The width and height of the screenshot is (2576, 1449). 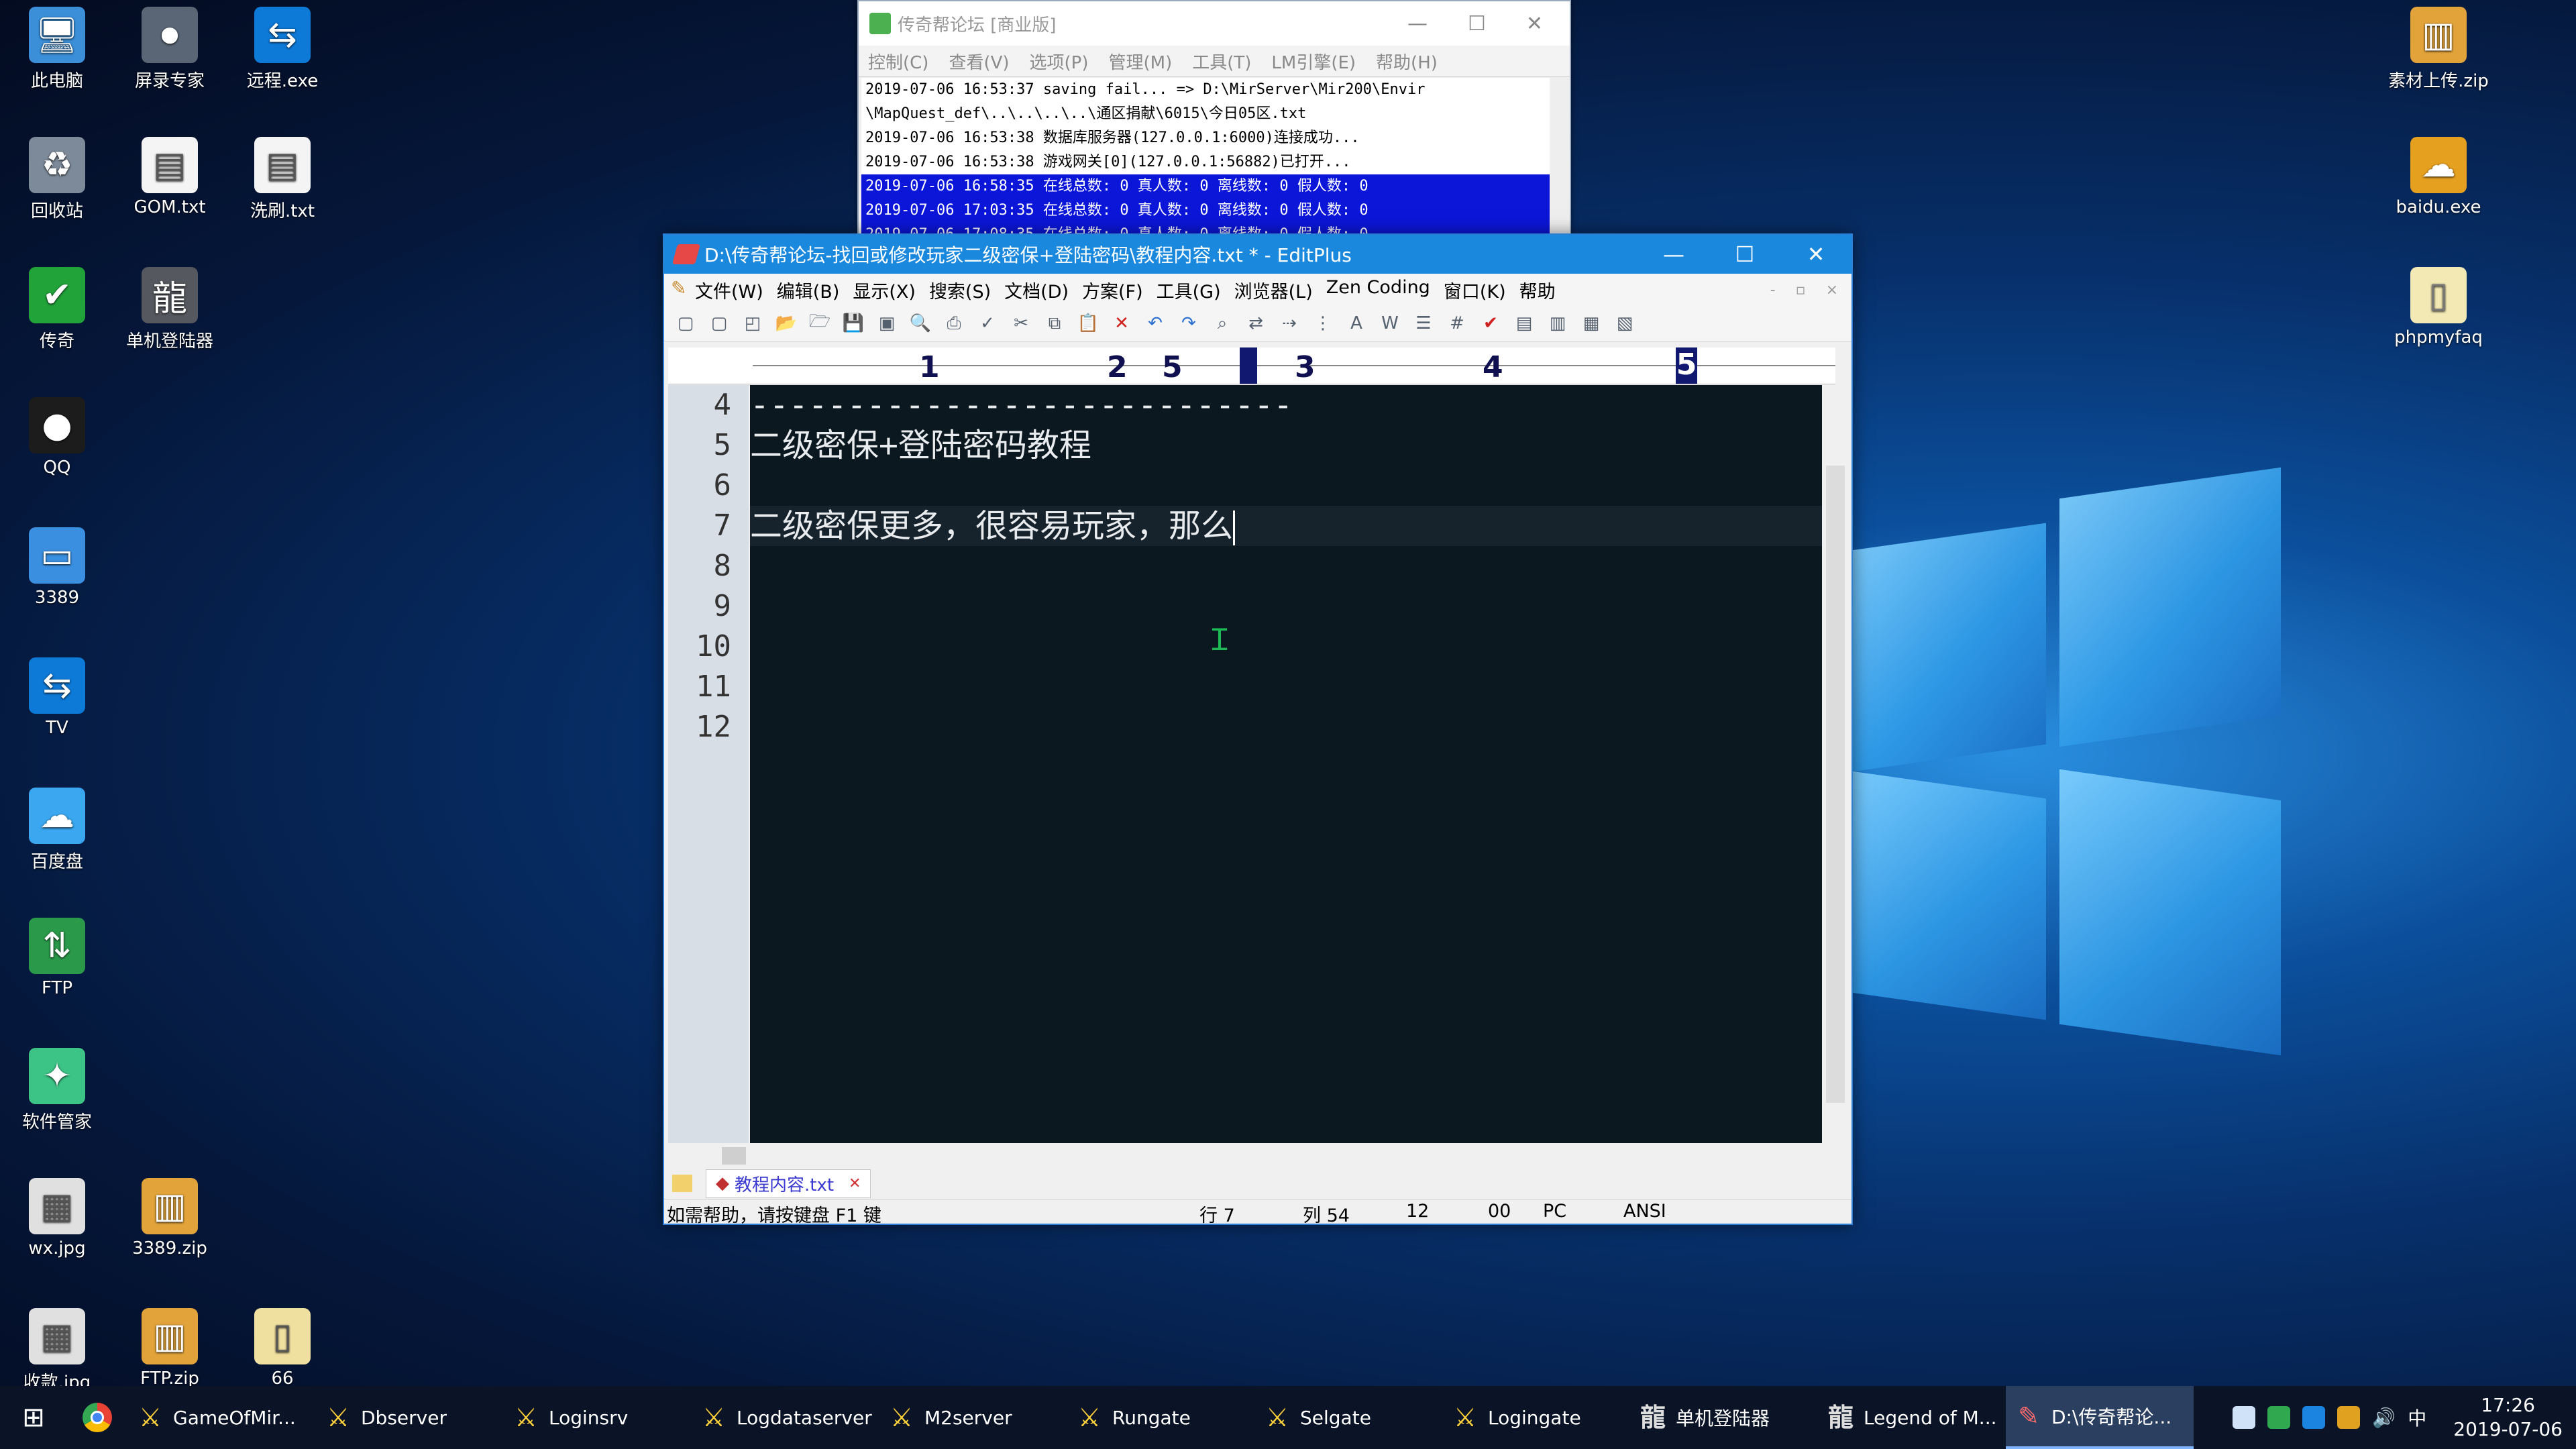 I want to click on minimize-button: —, so click(x=1417, y=24).